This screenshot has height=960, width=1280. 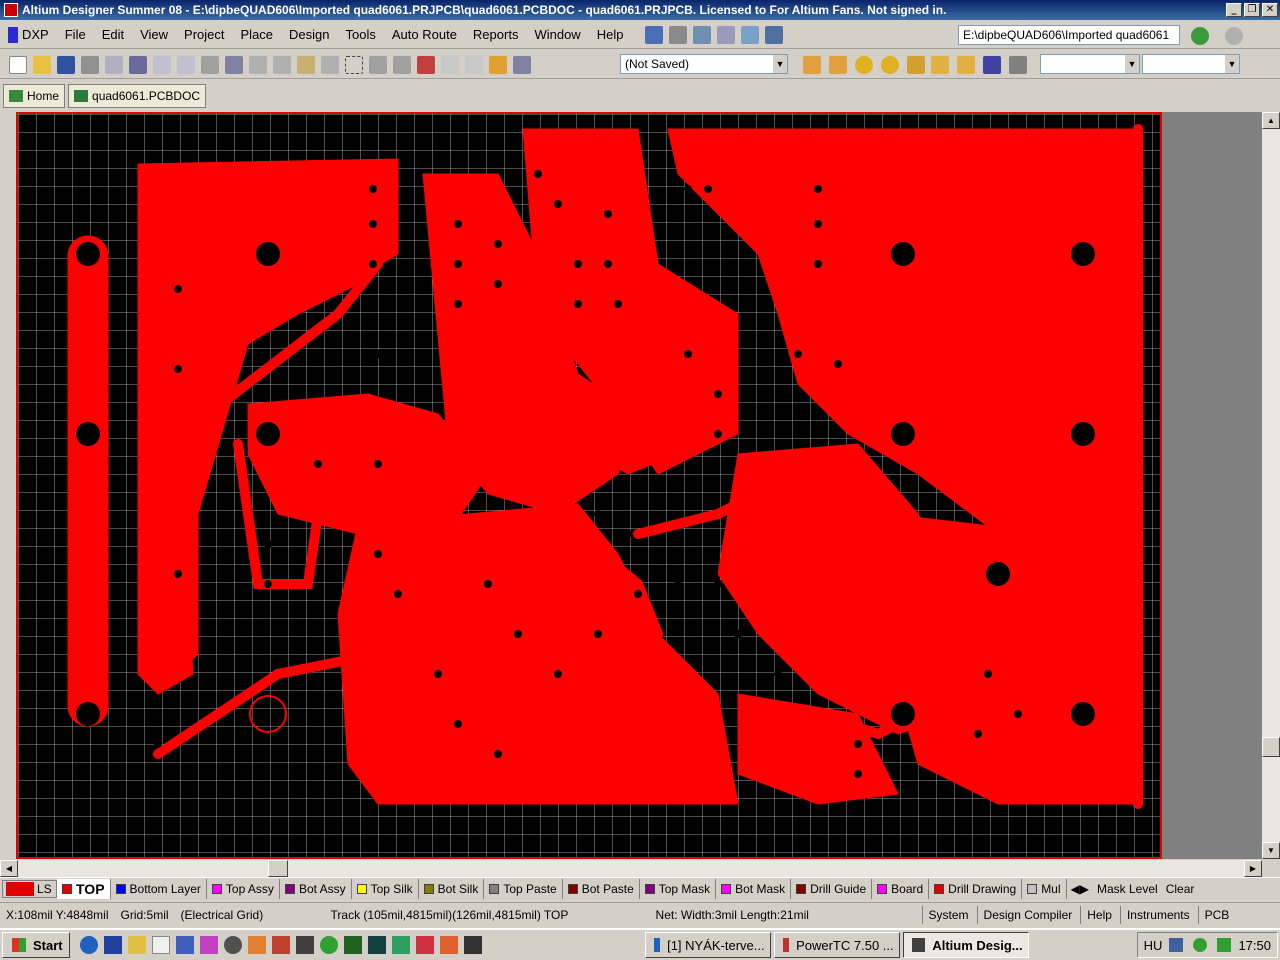 I want to click on open-folder-icon, so click(x=42, y=64).